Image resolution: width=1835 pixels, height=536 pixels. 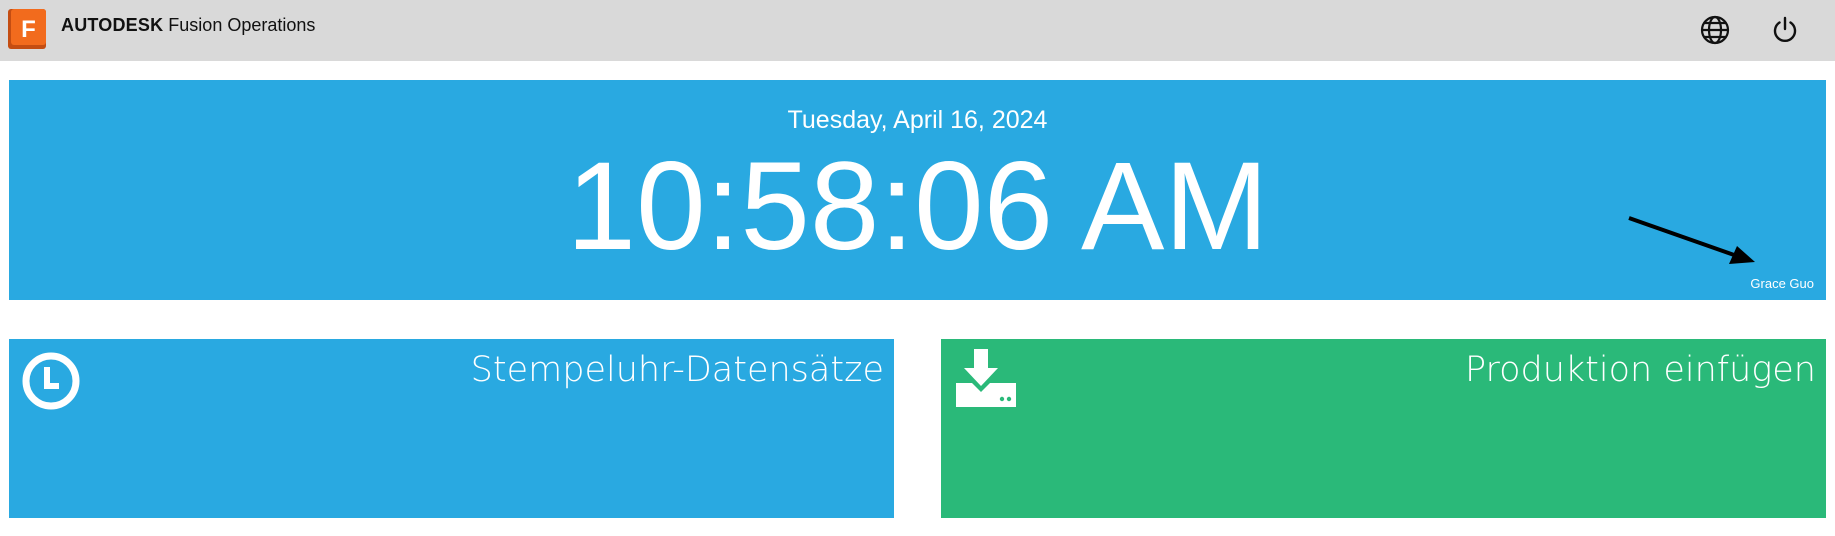 I want to click on tile-label: Stempeluhr-Datensätze, so click(x=677, y=370).